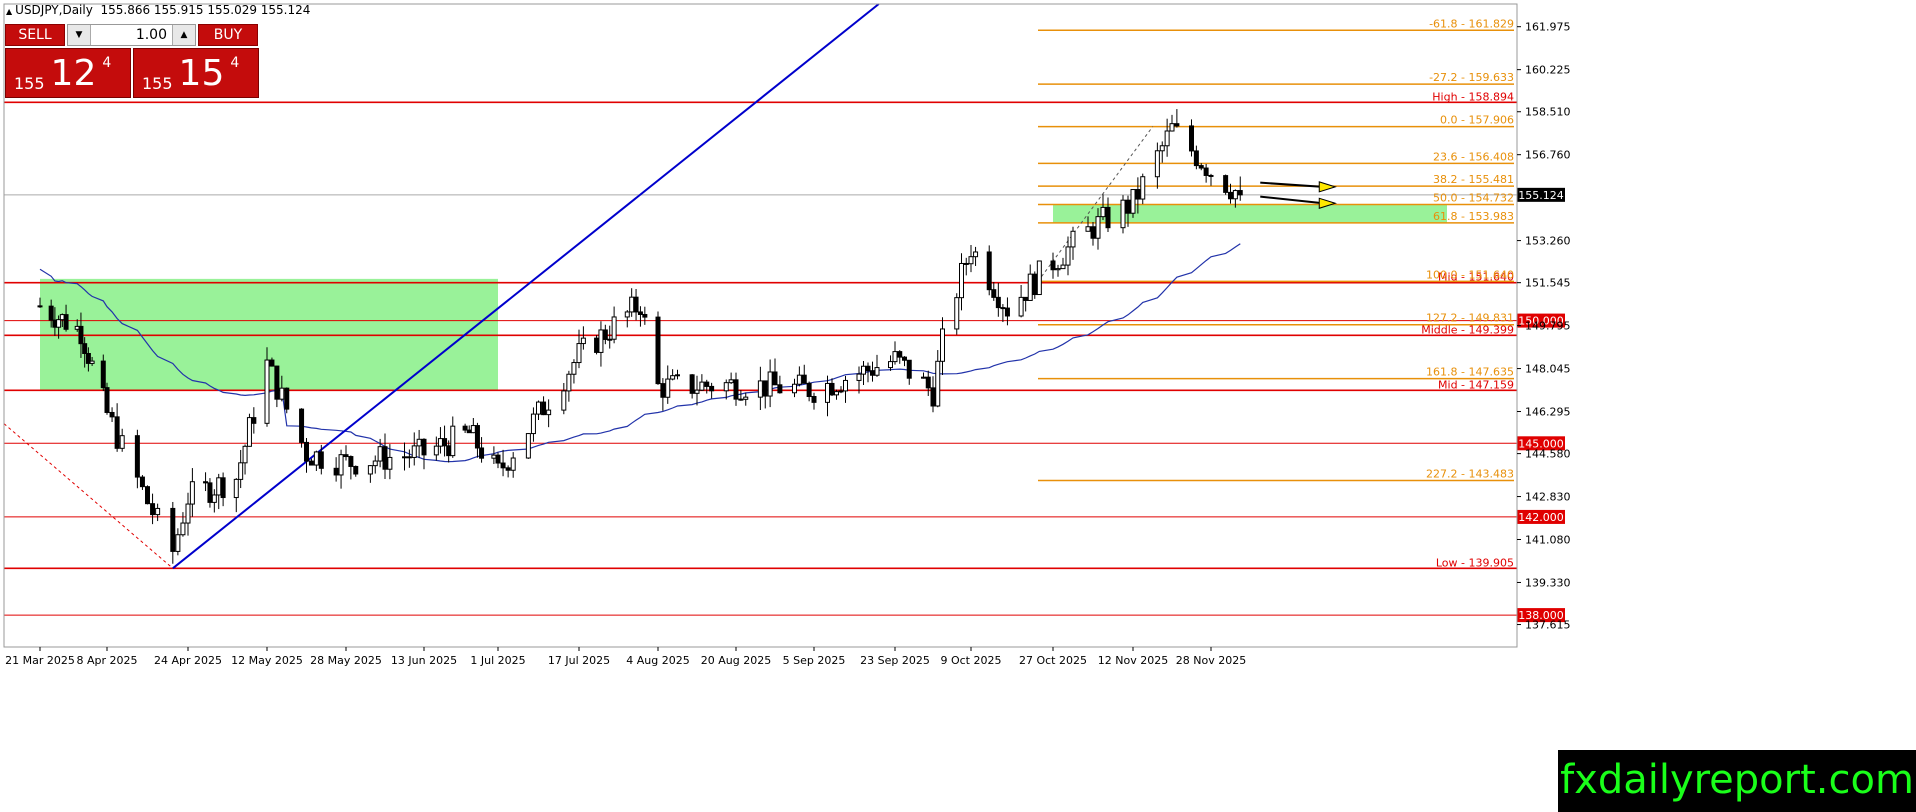 Image resolution: width=1916 pixels, height=812 pixels. I want to click on fib-label-6: 61.8 - 153.983, so click(1473, 216).